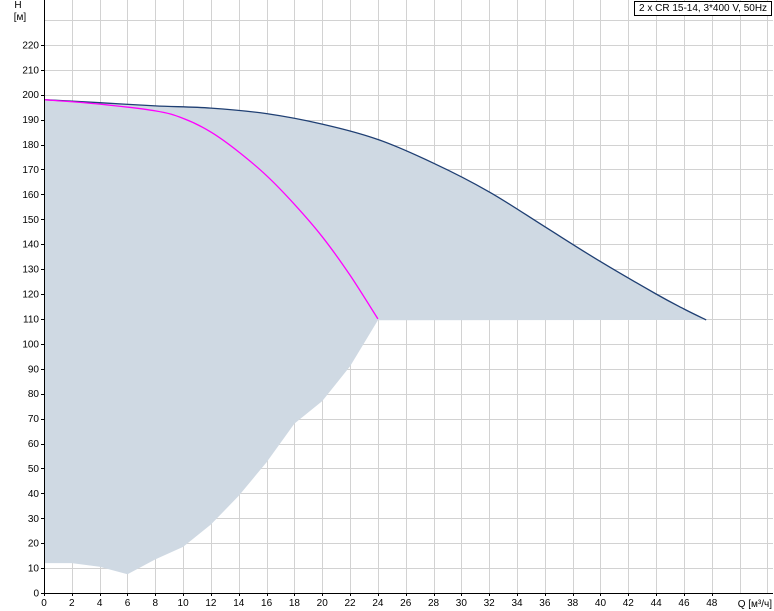 The image size is (774, 611). Describe the element at coordinates (629, 603) in the screenshot. I see `x-tick-label: 42` at that location.